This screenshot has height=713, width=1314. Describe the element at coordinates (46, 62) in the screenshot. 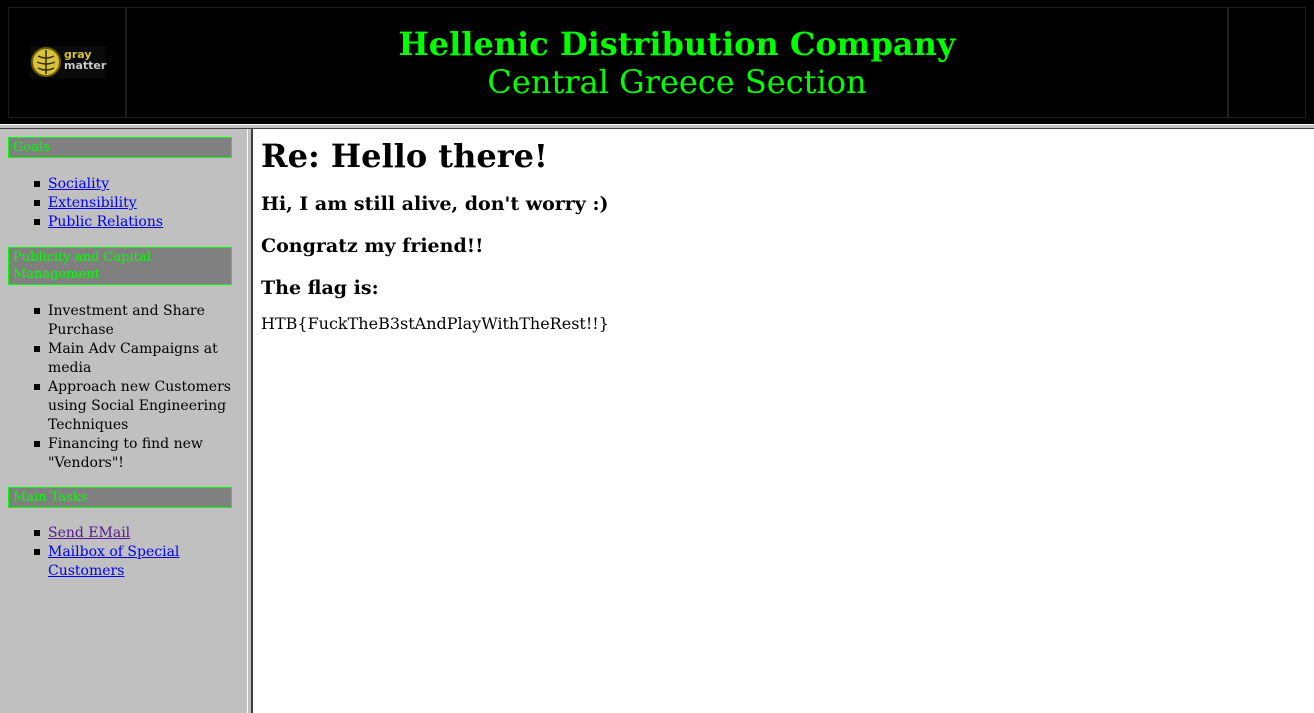

I see `brain-icon` at that location.